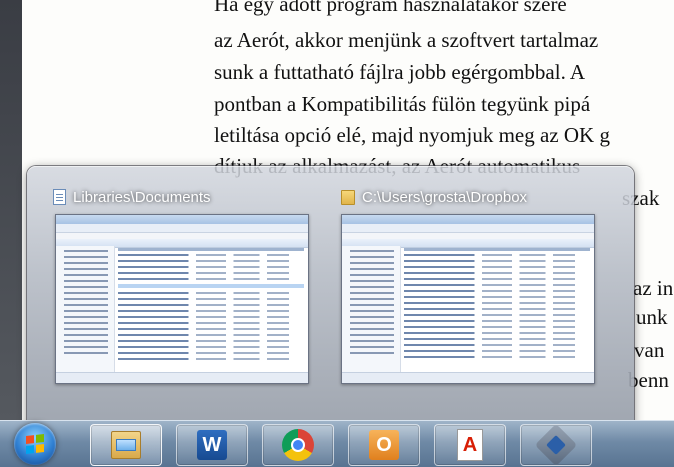 Image resolution: width=674 pixels, height=467 pixels. I want to click on document-left-margin, so click(11, 210).